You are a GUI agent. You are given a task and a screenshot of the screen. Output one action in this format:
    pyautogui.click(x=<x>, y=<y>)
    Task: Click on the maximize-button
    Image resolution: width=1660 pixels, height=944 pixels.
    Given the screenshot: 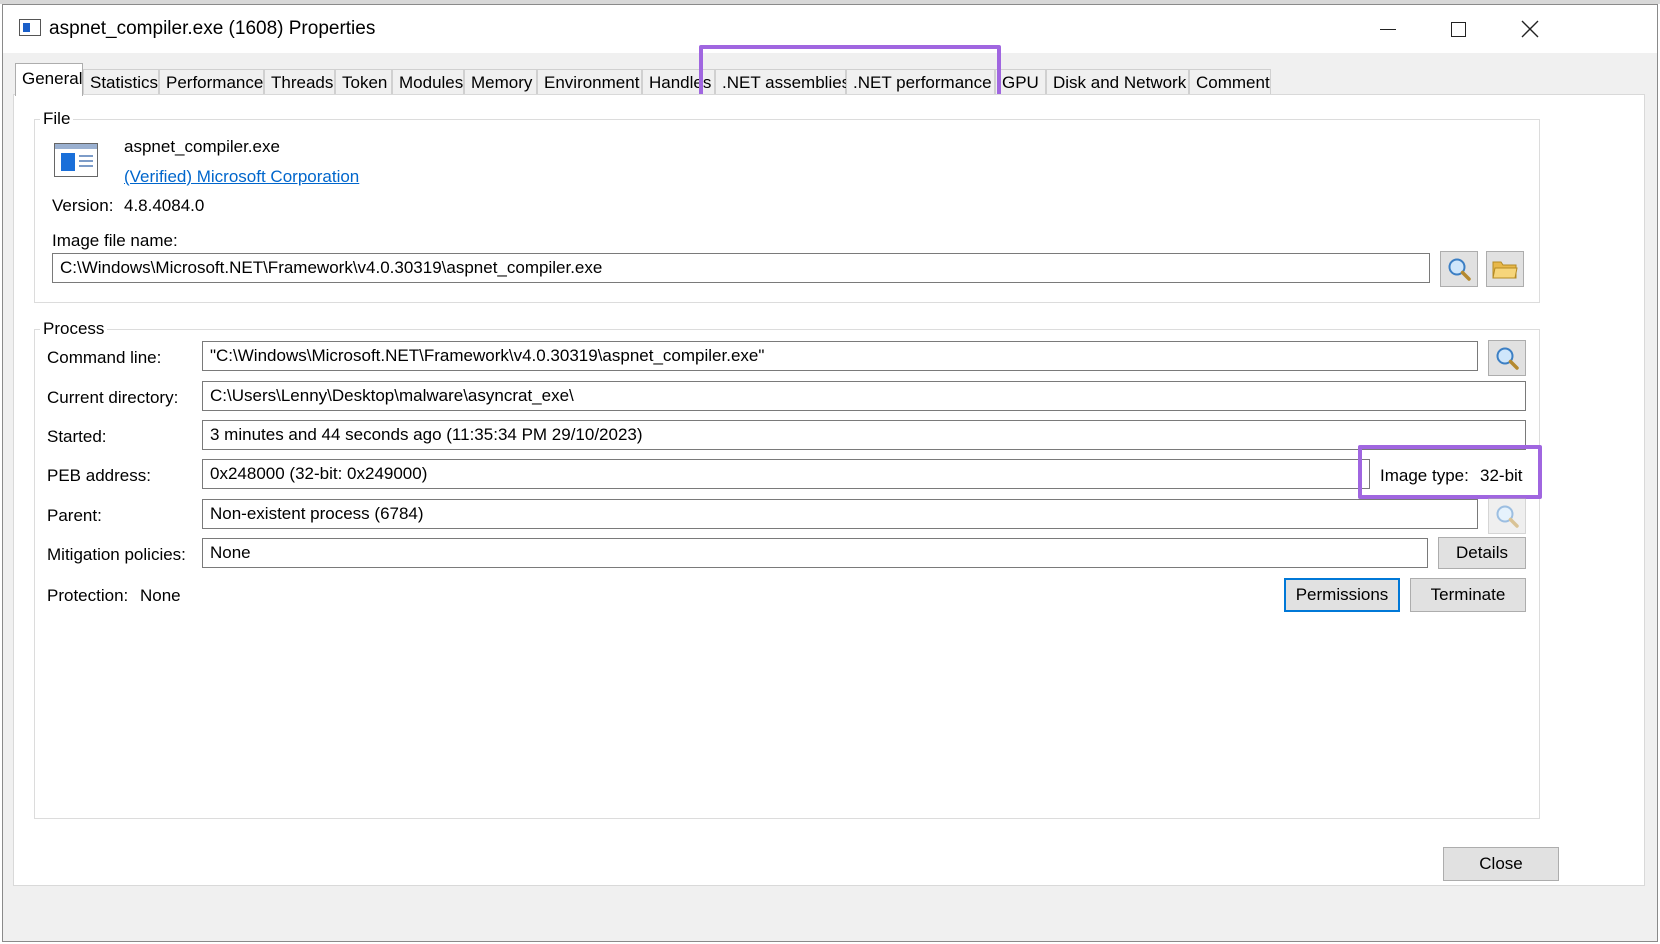 What is the action you would take?
    pyautogui.click(x=1458, y=29)
    